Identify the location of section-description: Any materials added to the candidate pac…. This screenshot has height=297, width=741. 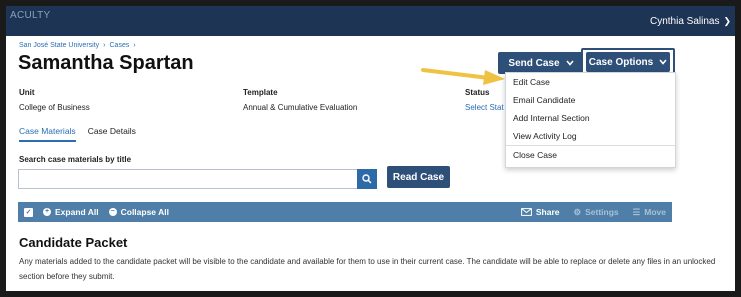
(367, 269).